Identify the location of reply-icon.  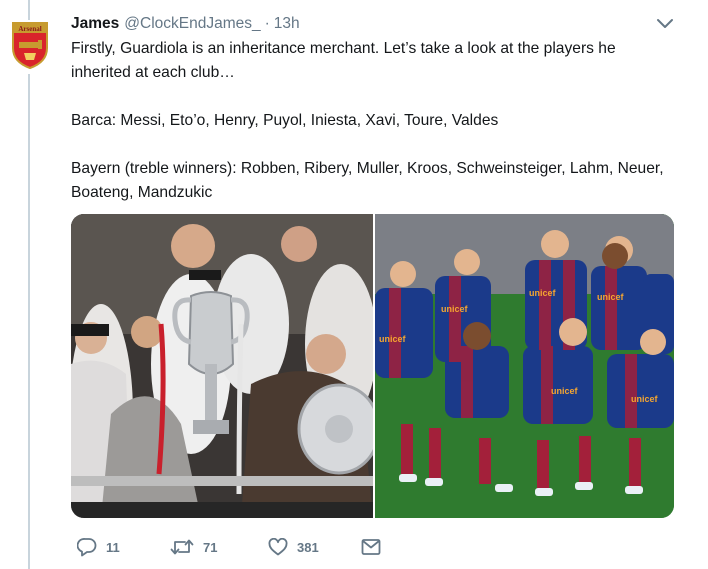
(87, 547).